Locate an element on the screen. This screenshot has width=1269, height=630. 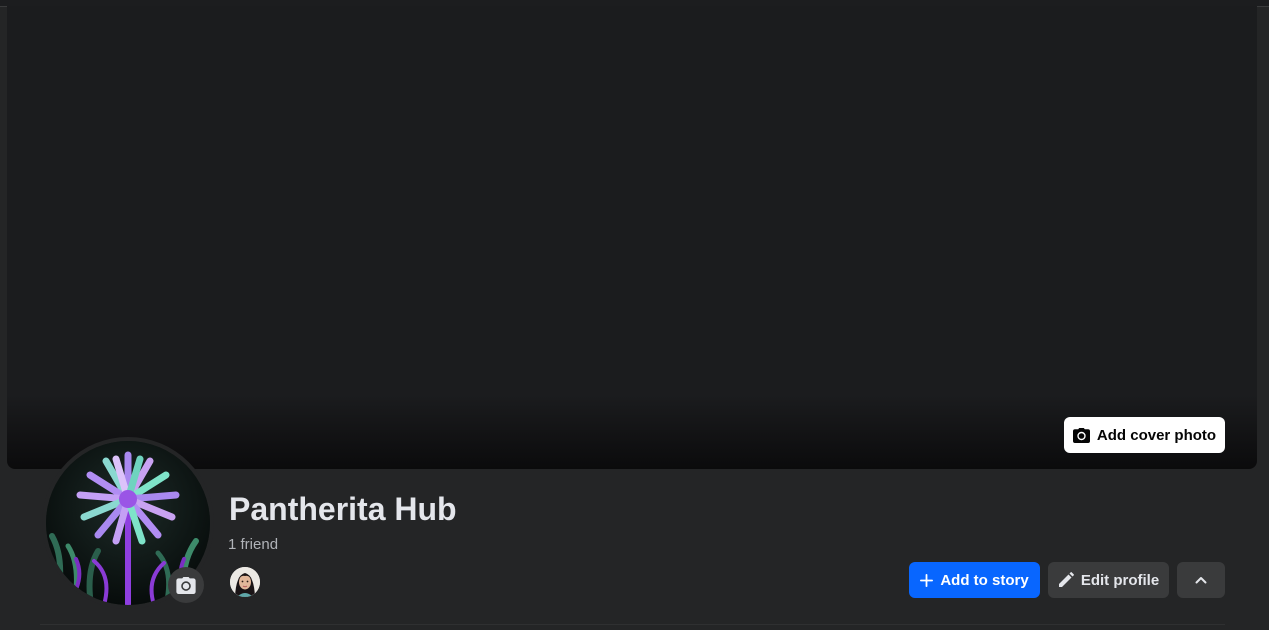
add-to-story-button: Add to story is located at coordinates (974, 580).